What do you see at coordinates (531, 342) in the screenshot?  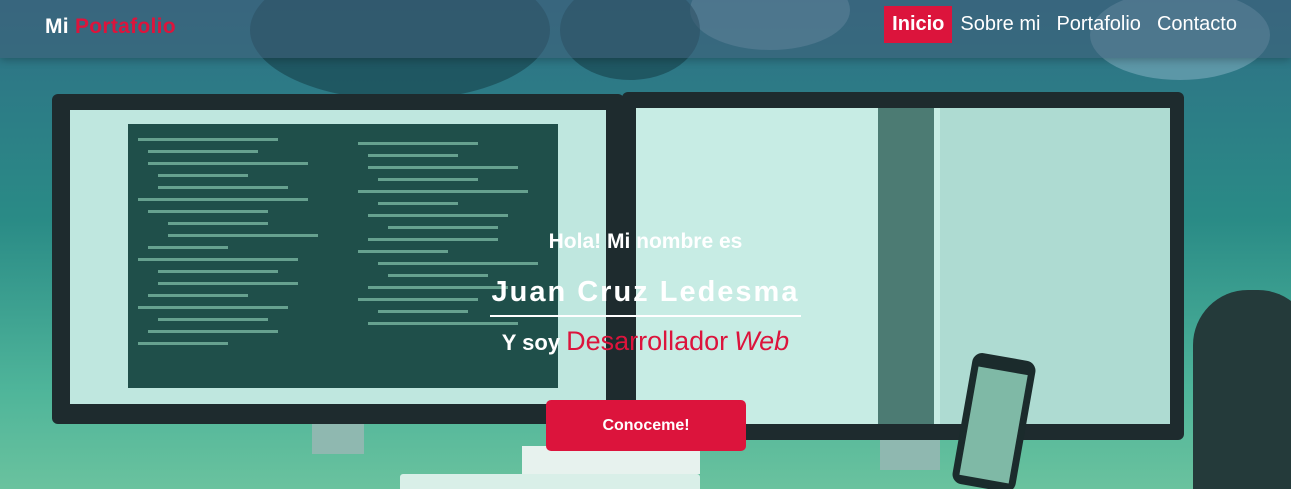 I see `role-prefix: Y soy` at bounding box center [531, 342].